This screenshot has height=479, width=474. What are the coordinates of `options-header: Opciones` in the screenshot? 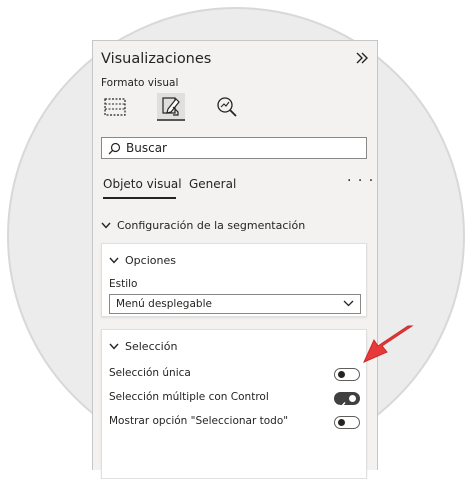 It's located at (142, 260).